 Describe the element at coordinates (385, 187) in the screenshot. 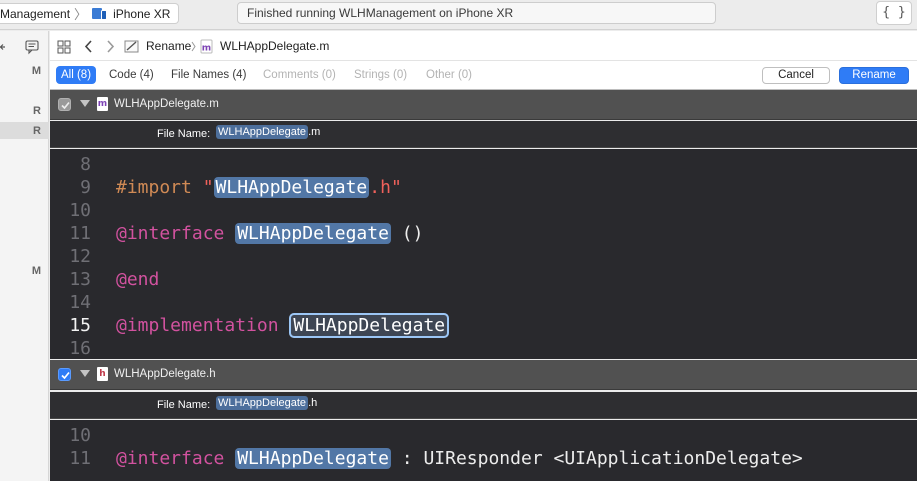

I see `string-literal: .h"` at that location.